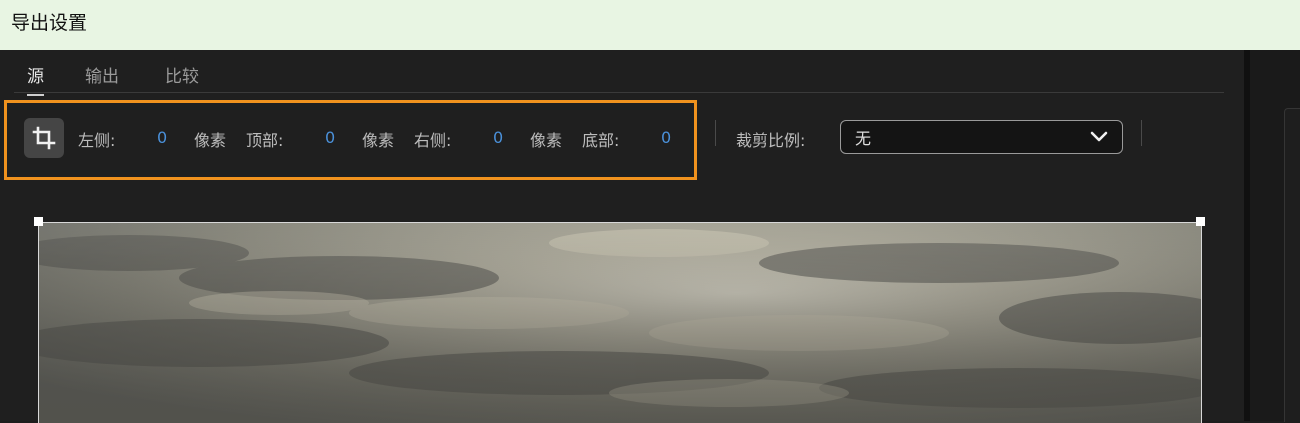  Describe the element at coordinates (650, 25) in the screenshot. I see `window-titlebar: 导出设置` at that location.